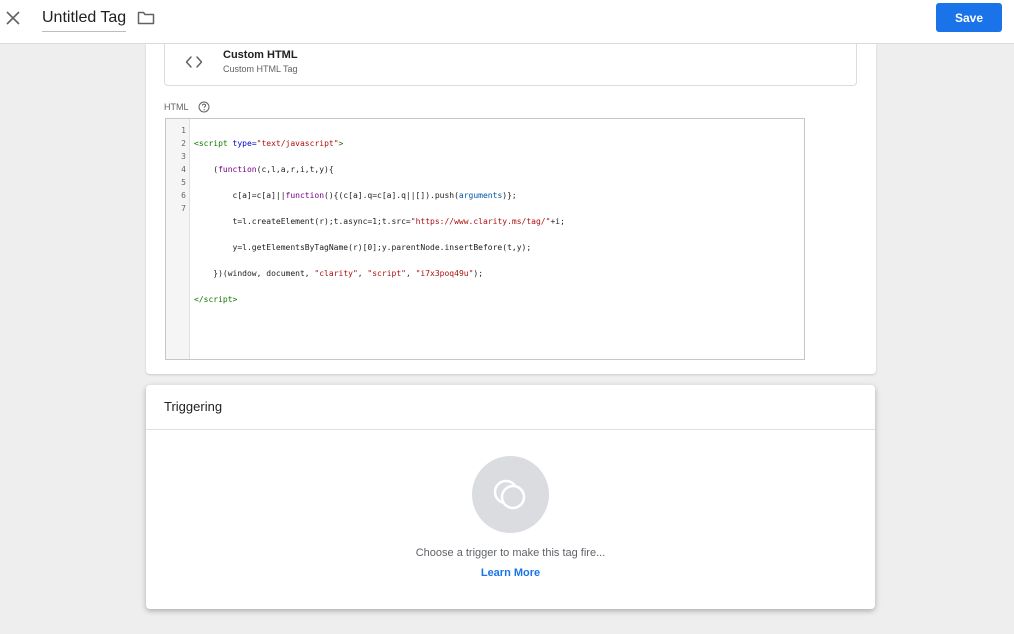 The height and width of the screenshot is (634, 1014). What do you see at coordinates (178, 239) in the screenshot?
I see `line-number-gutter: 1 2 3 4 5 6 7` at bounding box center [178, 239].